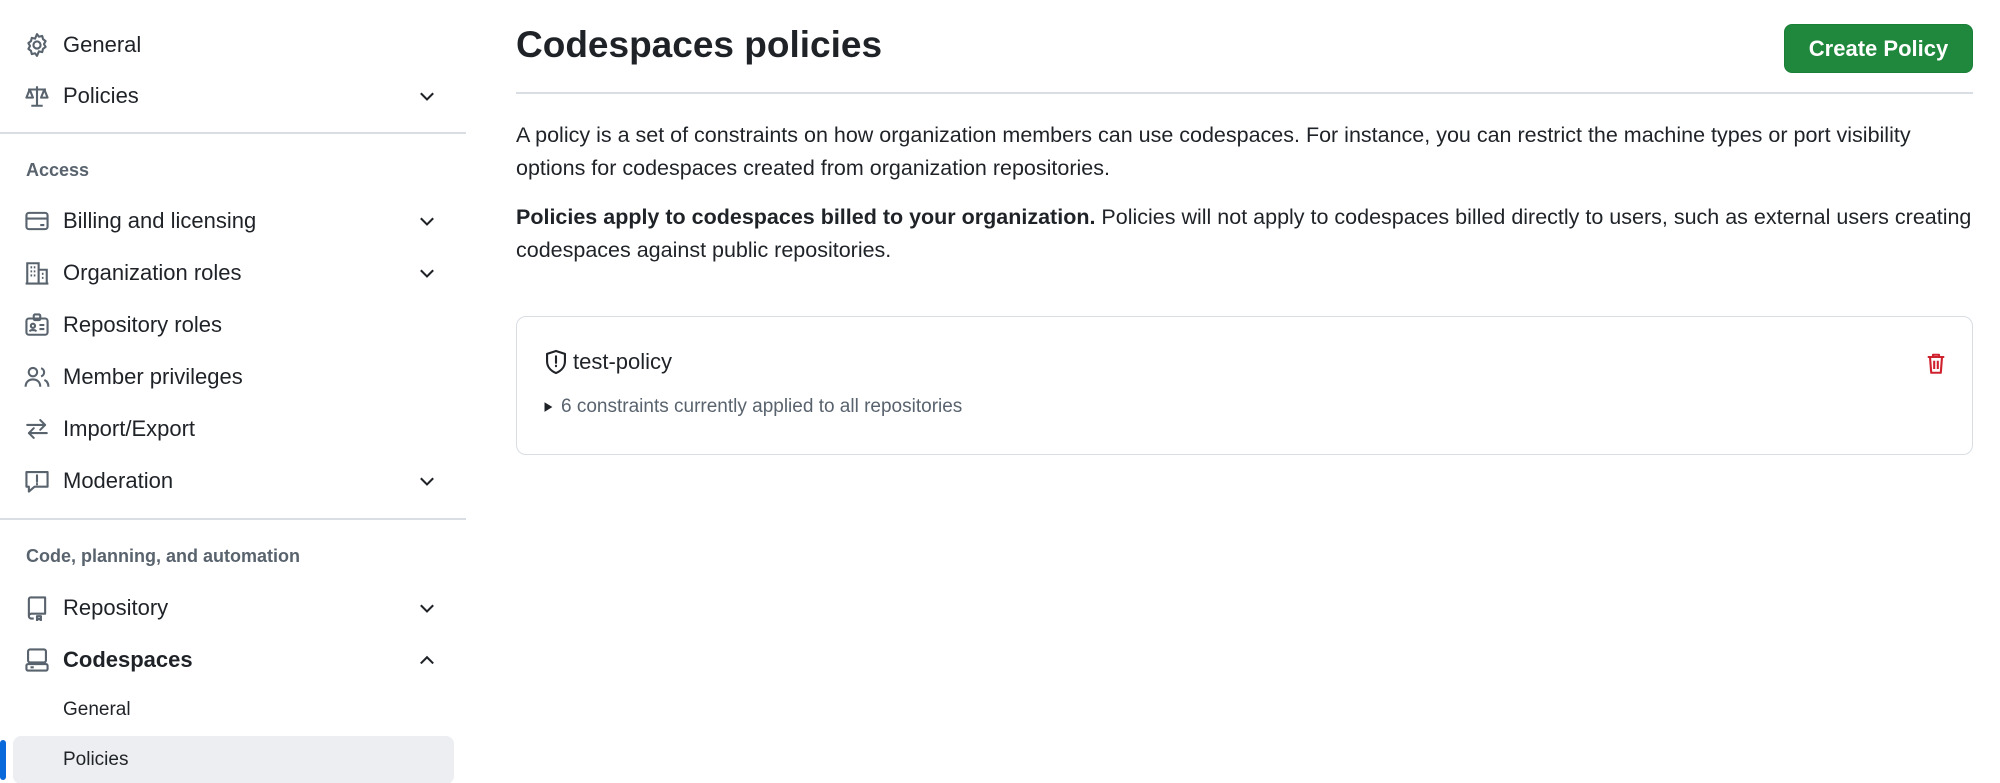 The width and height of the screenshot is (2000, 783). Describe the element at coordinates (233, 481) in the screenshot. I see `sidebar-item-moderation: Moderation` at that location.